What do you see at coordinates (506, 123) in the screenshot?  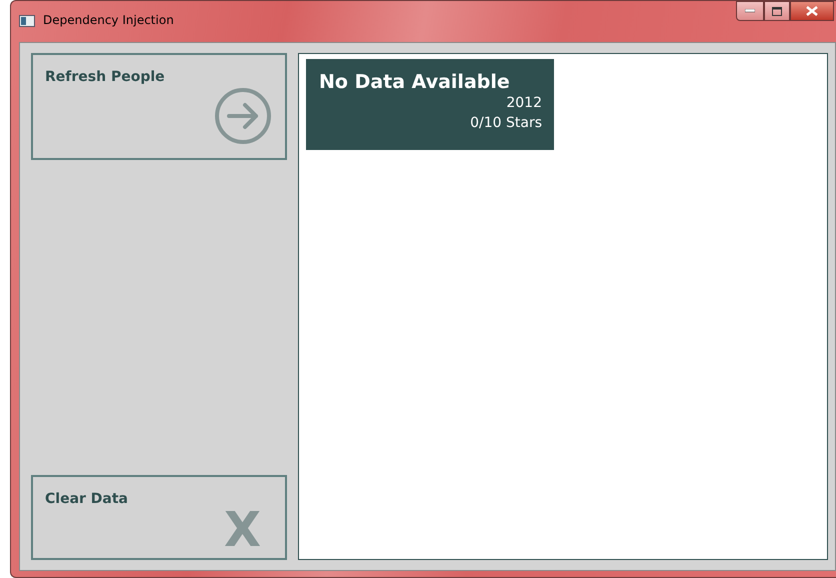 I see `tile-rating: 0/10 Stars` at bounding box center [506, 123].